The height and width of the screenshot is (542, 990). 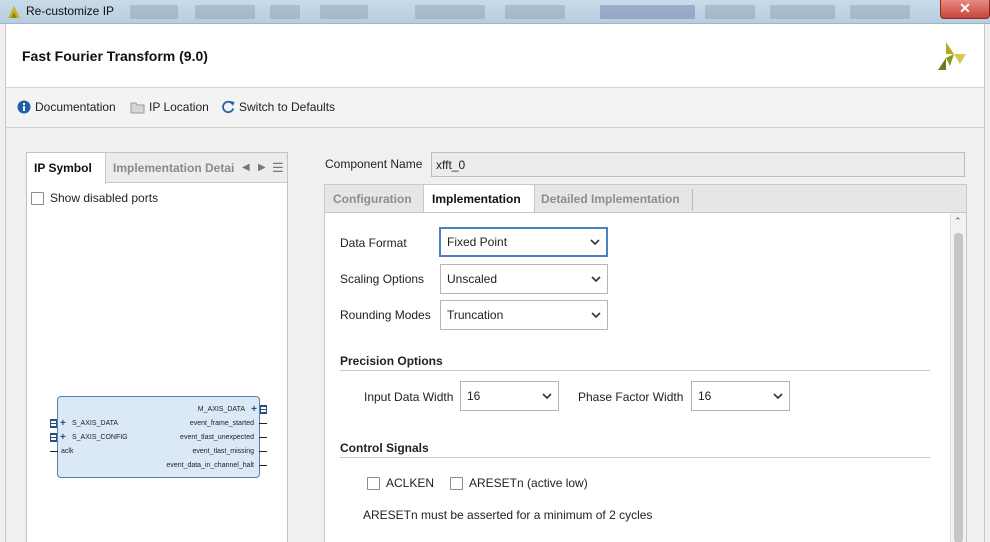 I want to click on component-name-label: Component Name, so click(x=374, y=164).